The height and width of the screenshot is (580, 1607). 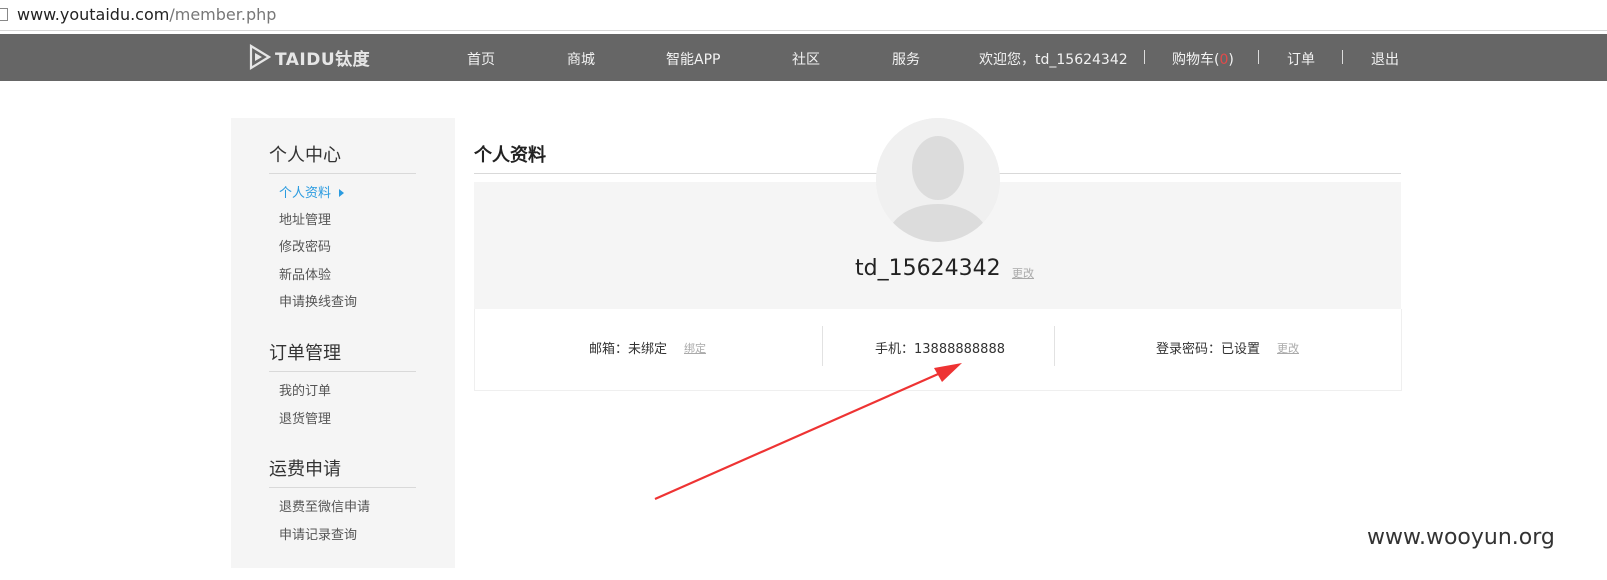 I want to click on sidebar-item-label: 个人资料, so click(x=305, y=193).